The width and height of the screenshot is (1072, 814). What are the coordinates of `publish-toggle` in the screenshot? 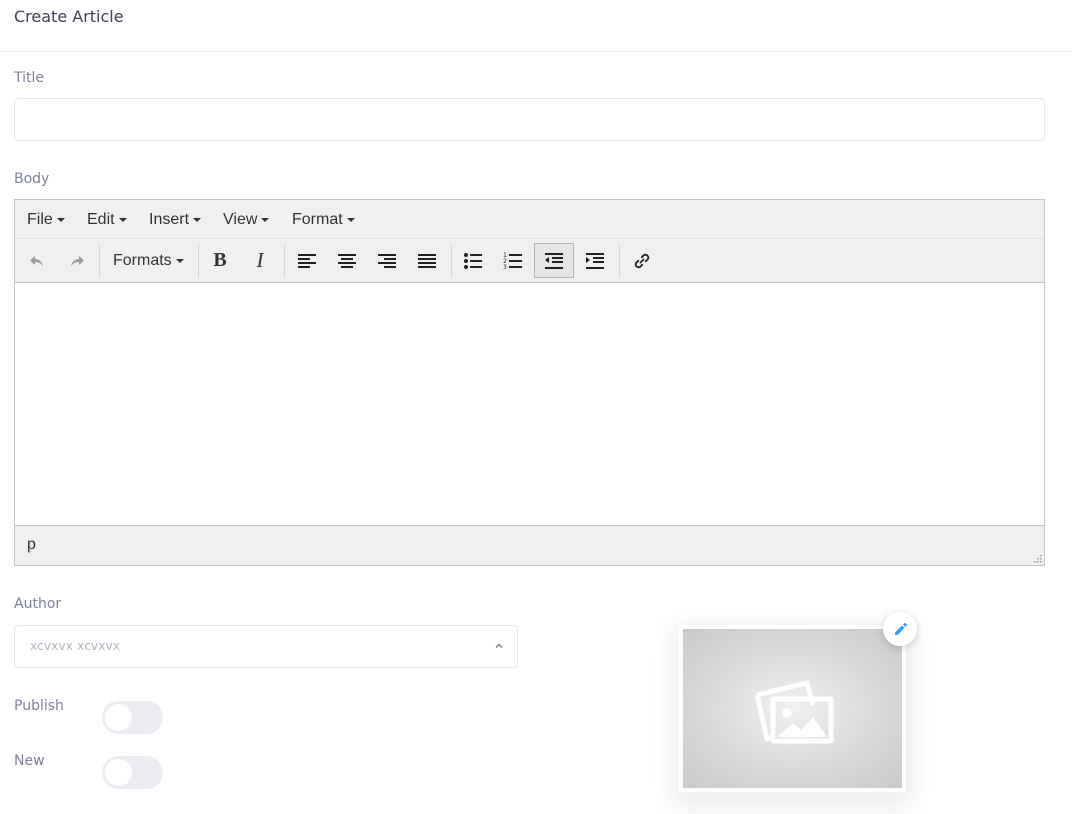 It's located at (132, 717).